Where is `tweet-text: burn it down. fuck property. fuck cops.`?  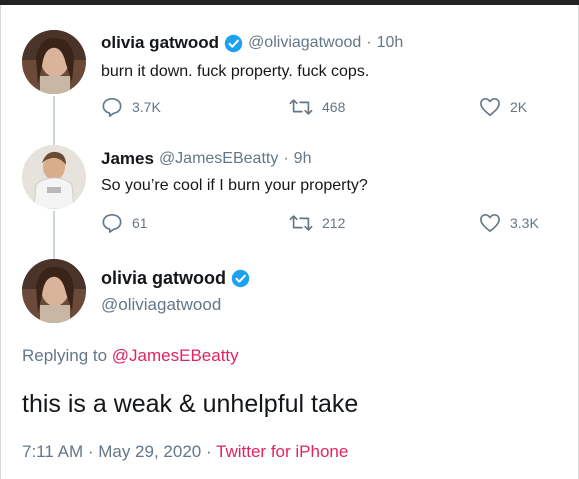 tweet-text: burn it down. fuck property. fuck cops. is located at coordinates (235, 71).